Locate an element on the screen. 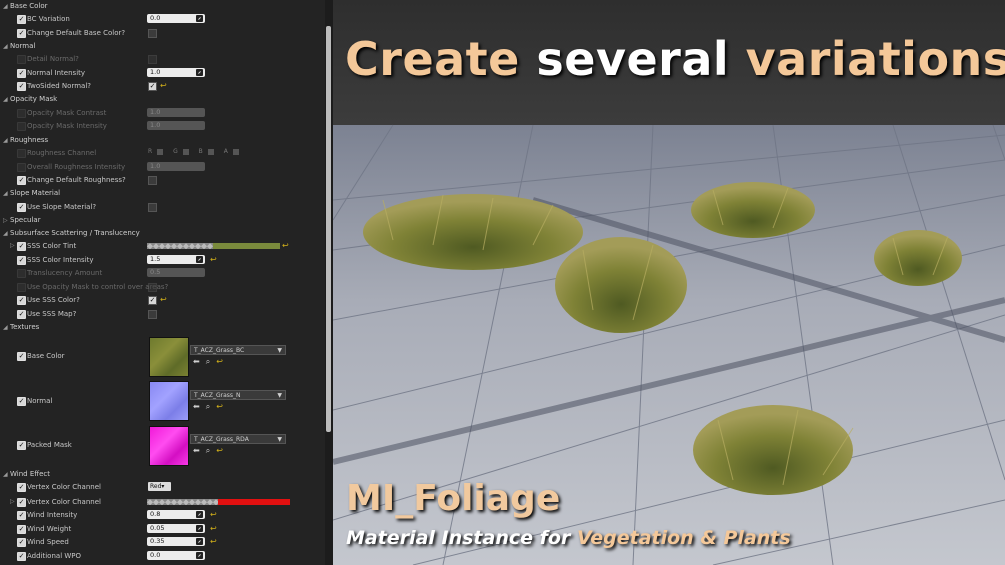 Image resolution: width=1005 pixels, height=565 pixels. normal-intensity-input: 1.0 is located at coordinates (176, 72).